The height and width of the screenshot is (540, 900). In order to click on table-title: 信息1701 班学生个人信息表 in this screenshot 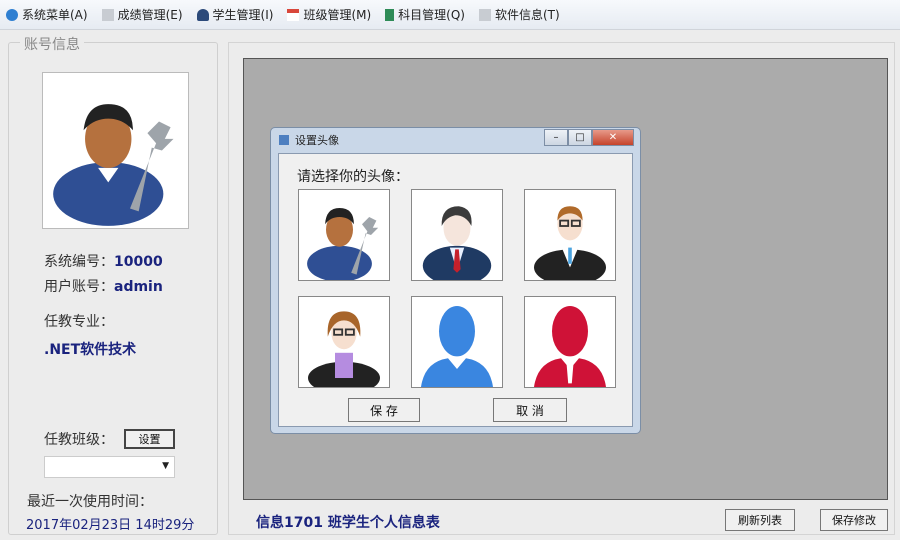, I will do `click(348, 523)`.